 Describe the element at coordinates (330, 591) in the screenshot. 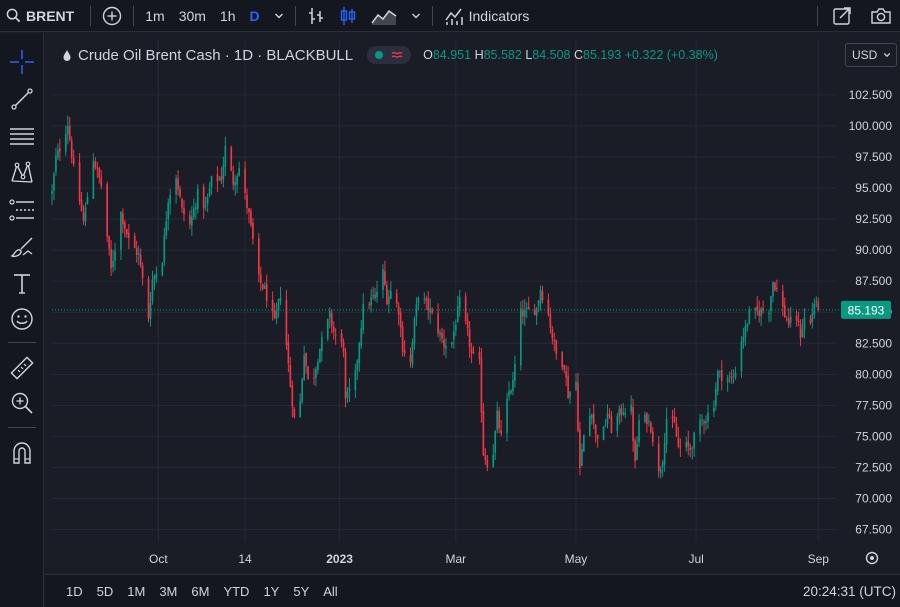

I see `range-all: All` at that location.